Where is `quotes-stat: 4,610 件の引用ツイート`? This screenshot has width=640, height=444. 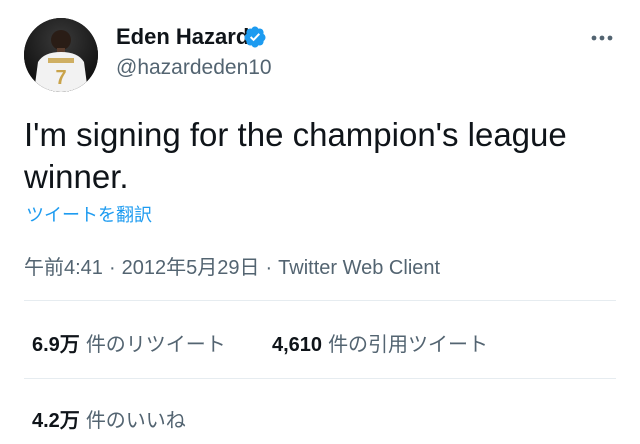 quotes-stat: 4,610 件の引用ツイート is located at coordinates (380, 342).